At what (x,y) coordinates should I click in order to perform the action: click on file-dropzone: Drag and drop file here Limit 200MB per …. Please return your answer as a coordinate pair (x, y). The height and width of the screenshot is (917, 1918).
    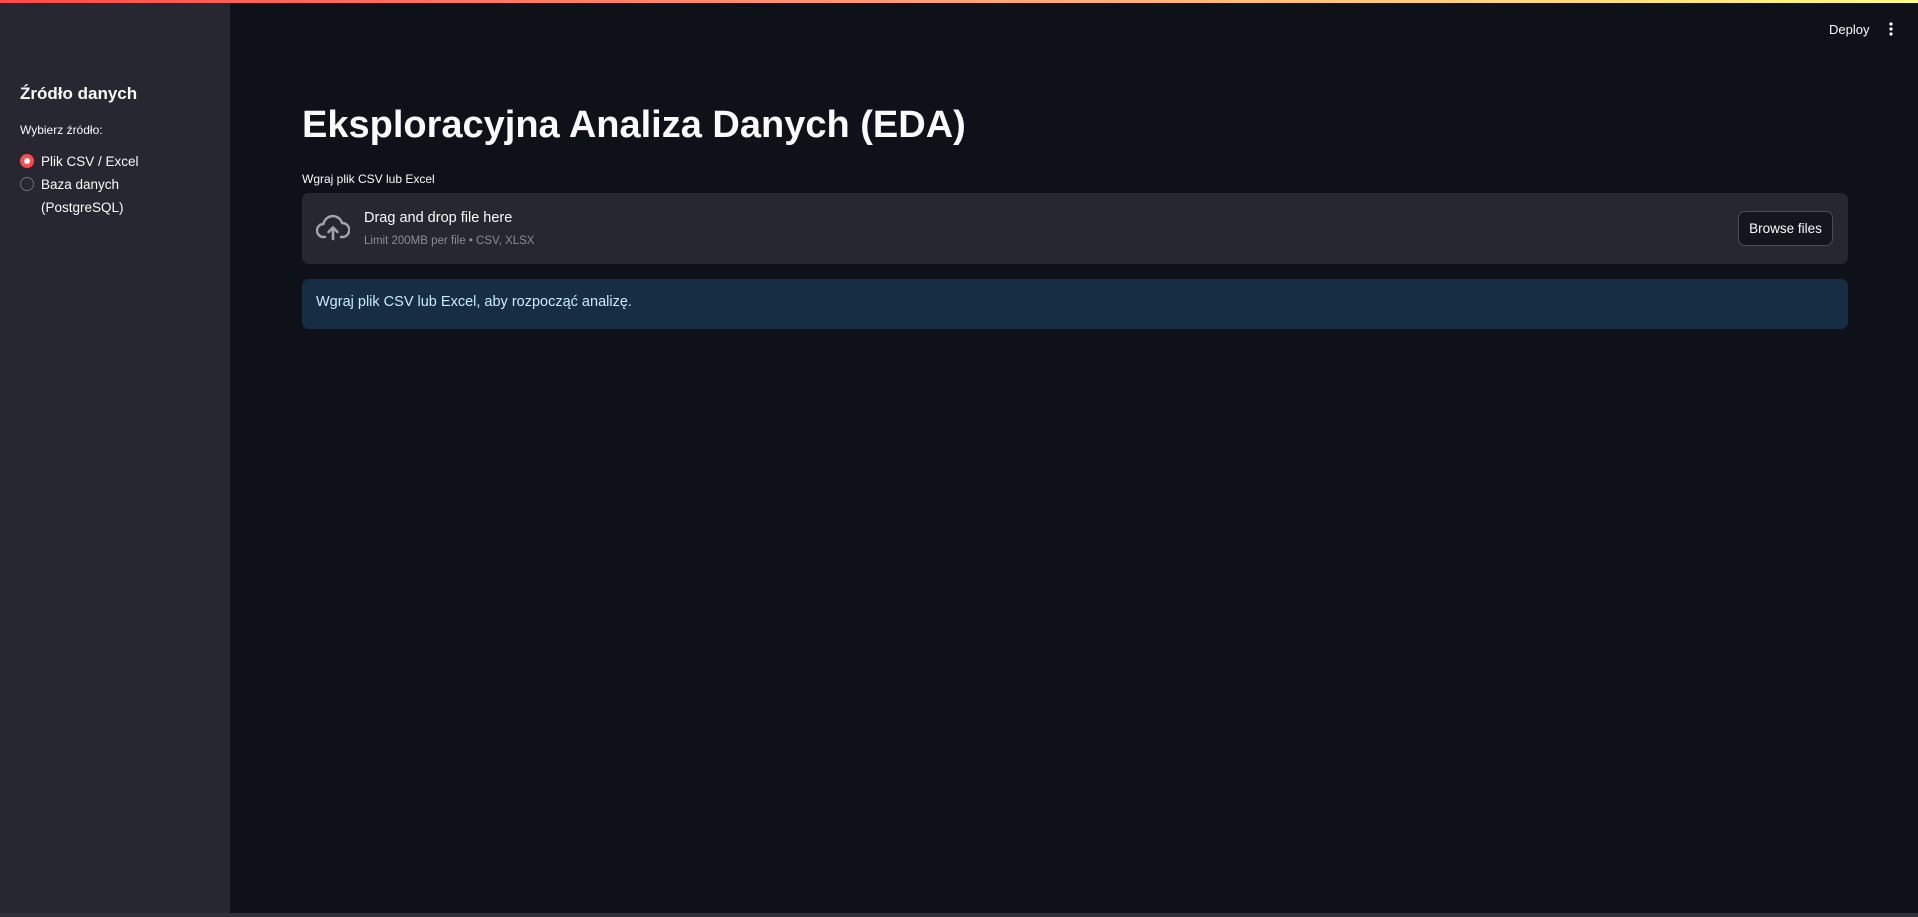
    Looking at the image, I should click on (1075, 228).